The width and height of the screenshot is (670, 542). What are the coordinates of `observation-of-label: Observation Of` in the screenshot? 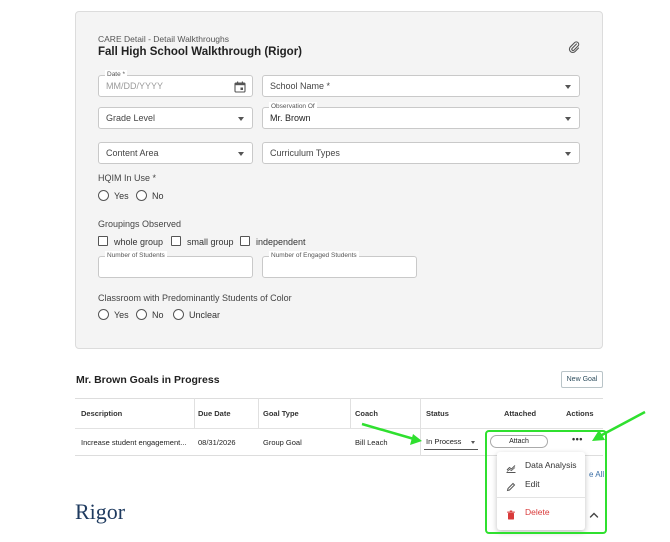 It's located at (293, 107).